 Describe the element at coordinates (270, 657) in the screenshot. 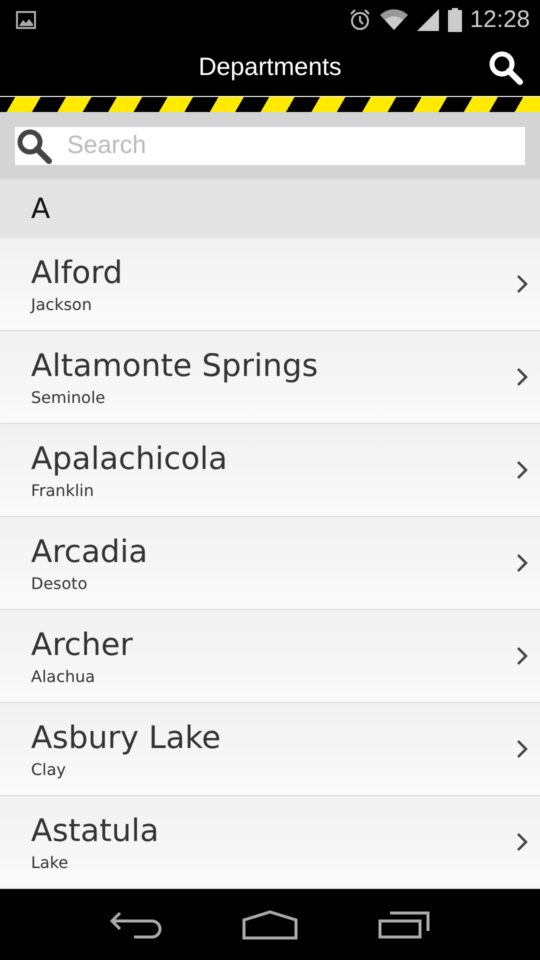

I see `list-item: Archer Alachua` at that location.